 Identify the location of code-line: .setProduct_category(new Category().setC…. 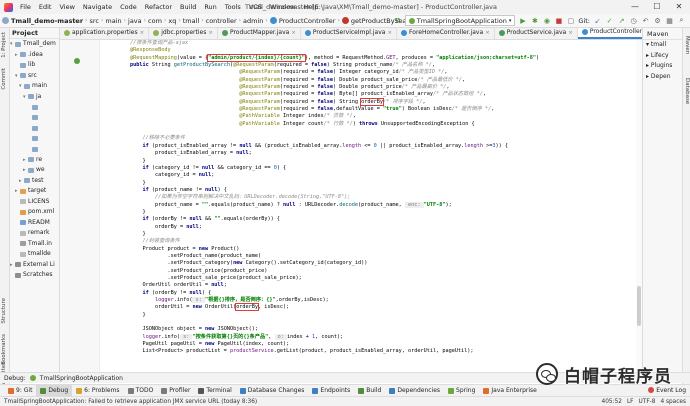
(371, 263).